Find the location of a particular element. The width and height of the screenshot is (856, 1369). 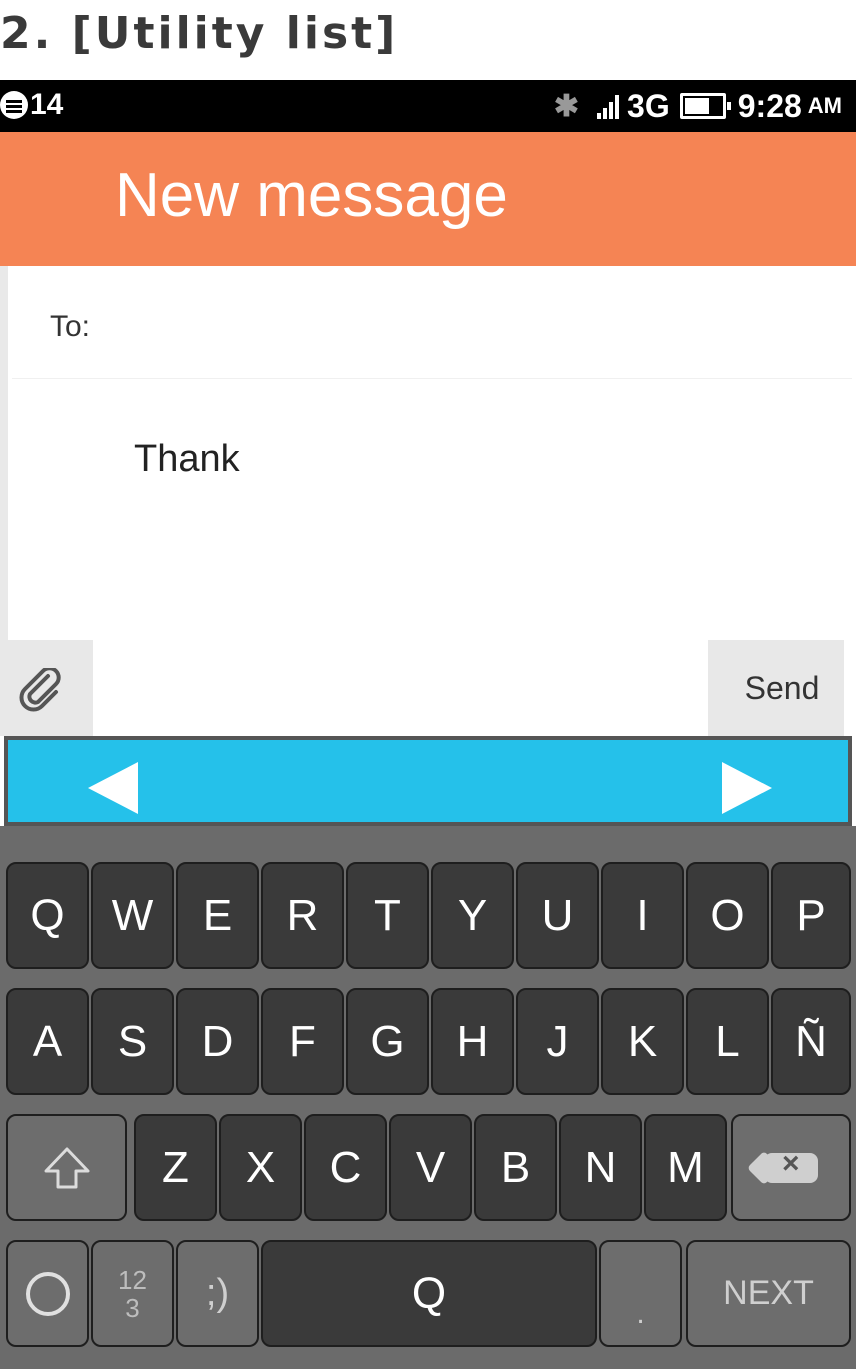

space-key: Q is located at coordinates (429, 1293).